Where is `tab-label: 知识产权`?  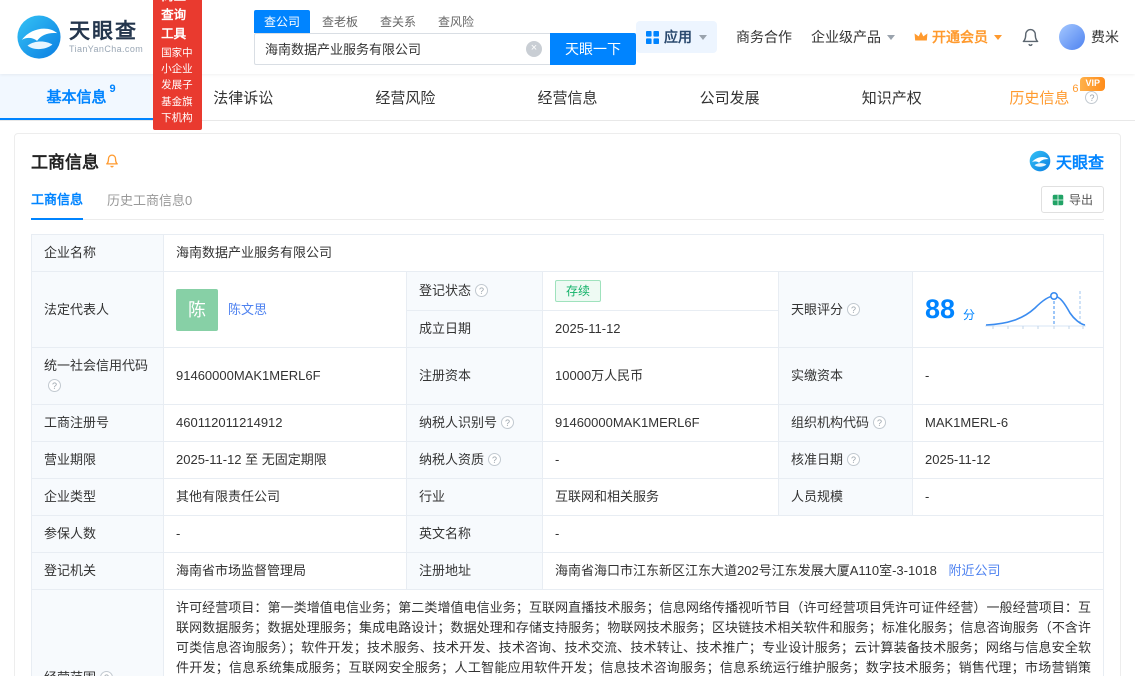
tab-label: 知识产权 is located at coordinates (891, 98).